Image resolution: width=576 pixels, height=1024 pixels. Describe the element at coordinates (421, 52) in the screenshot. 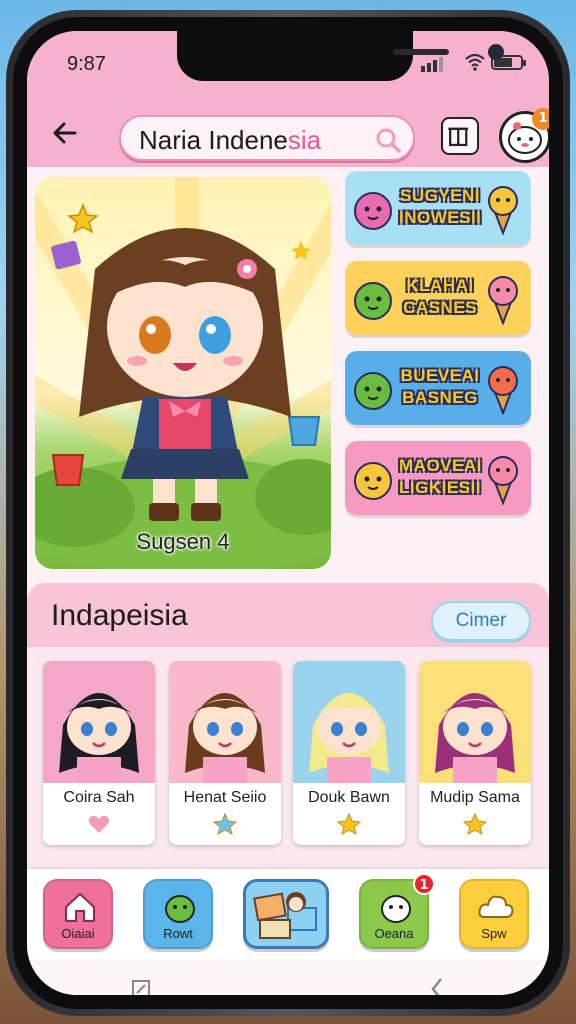

I see `earpiece` at that location.